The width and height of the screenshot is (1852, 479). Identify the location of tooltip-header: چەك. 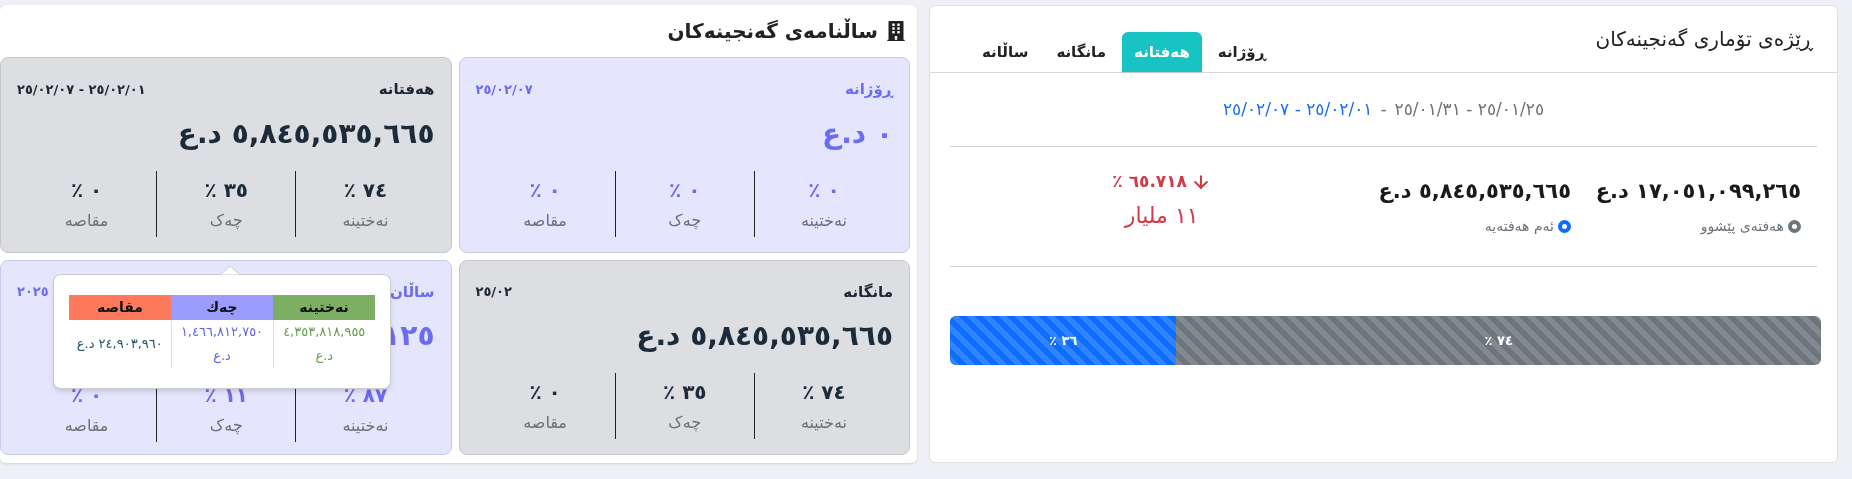
(222, 307).